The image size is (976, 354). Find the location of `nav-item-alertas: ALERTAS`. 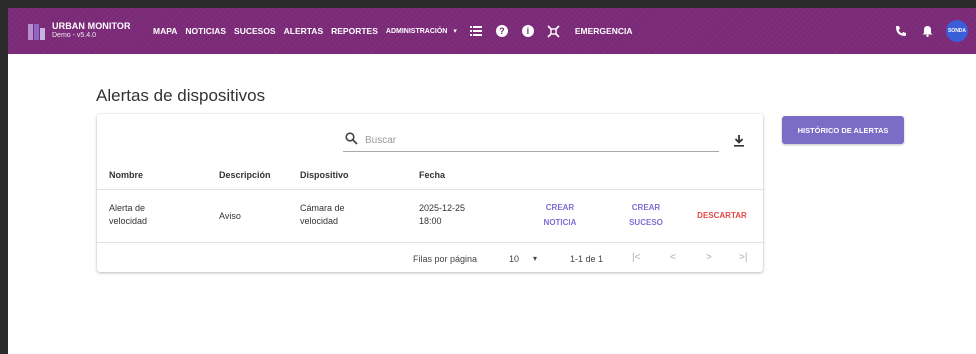

nav-item-alertas: ALERTAS is located at coordinates (304, 31).